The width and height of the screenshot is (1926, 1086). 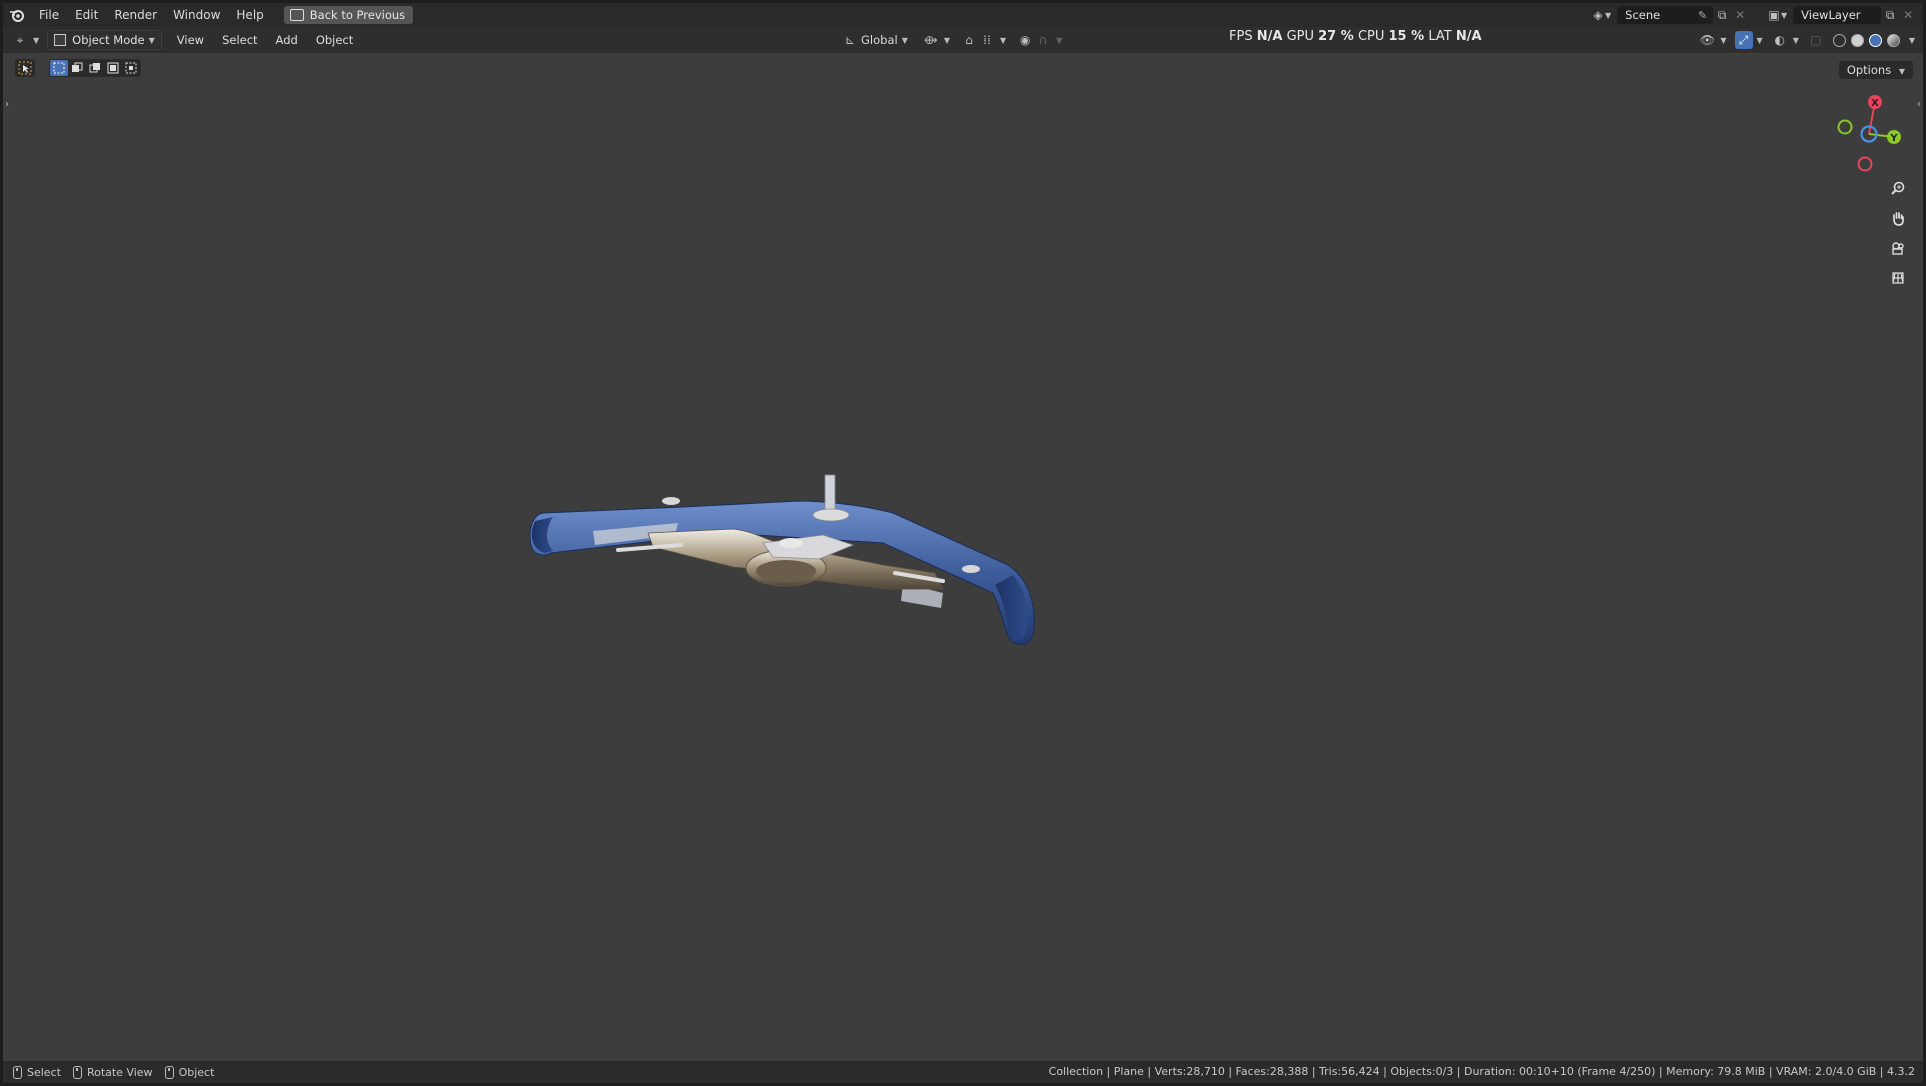 I want to click on options-dropdown: Options ▼, so click(x=1875, y=70).